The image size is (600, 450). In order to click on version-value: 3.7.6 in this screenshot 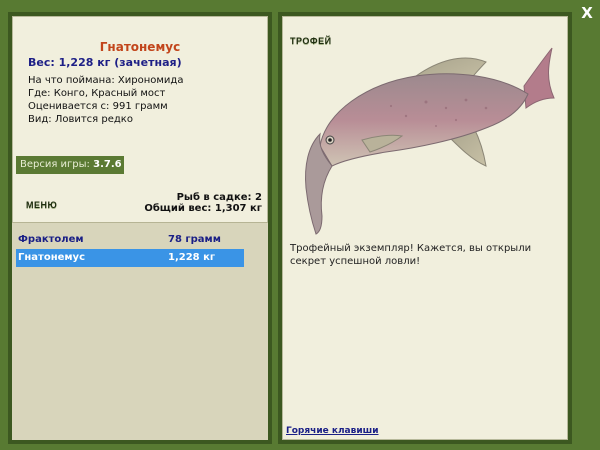, I will do `click(107, 164)`.